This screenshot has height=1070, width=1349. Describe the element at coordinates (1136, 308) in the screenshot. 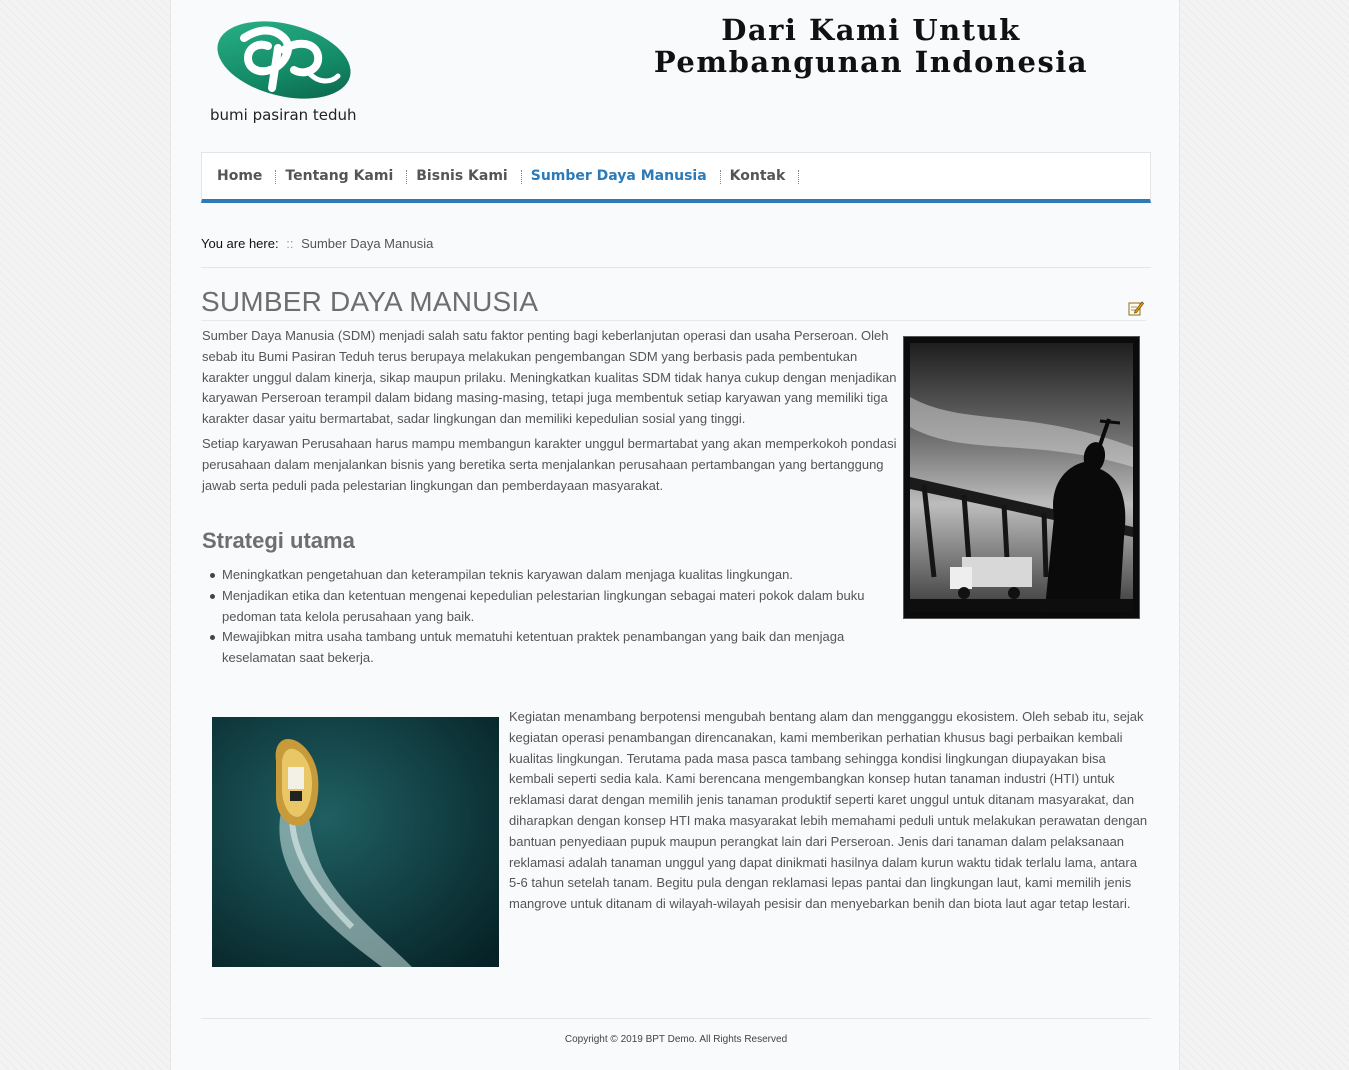

I see `edit-icon` at that location.